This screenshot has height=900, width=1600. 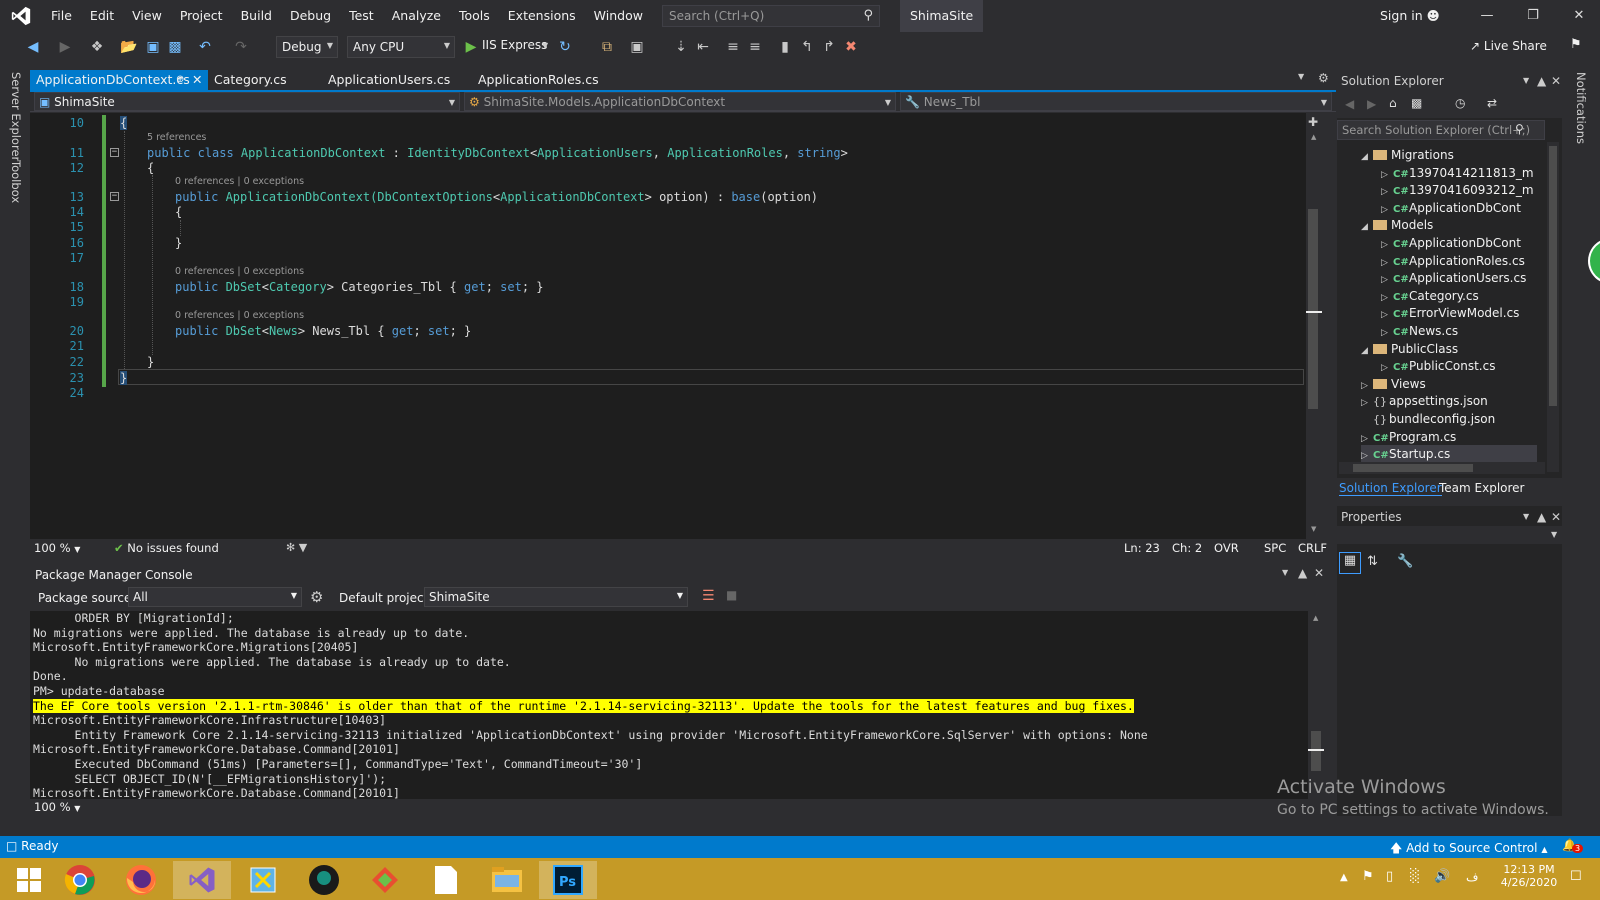 What do you see at coordinates (1344, 877) in the screenshot?
I see `show-hidden-icons: ▲` at bounding box center [1344, 877].